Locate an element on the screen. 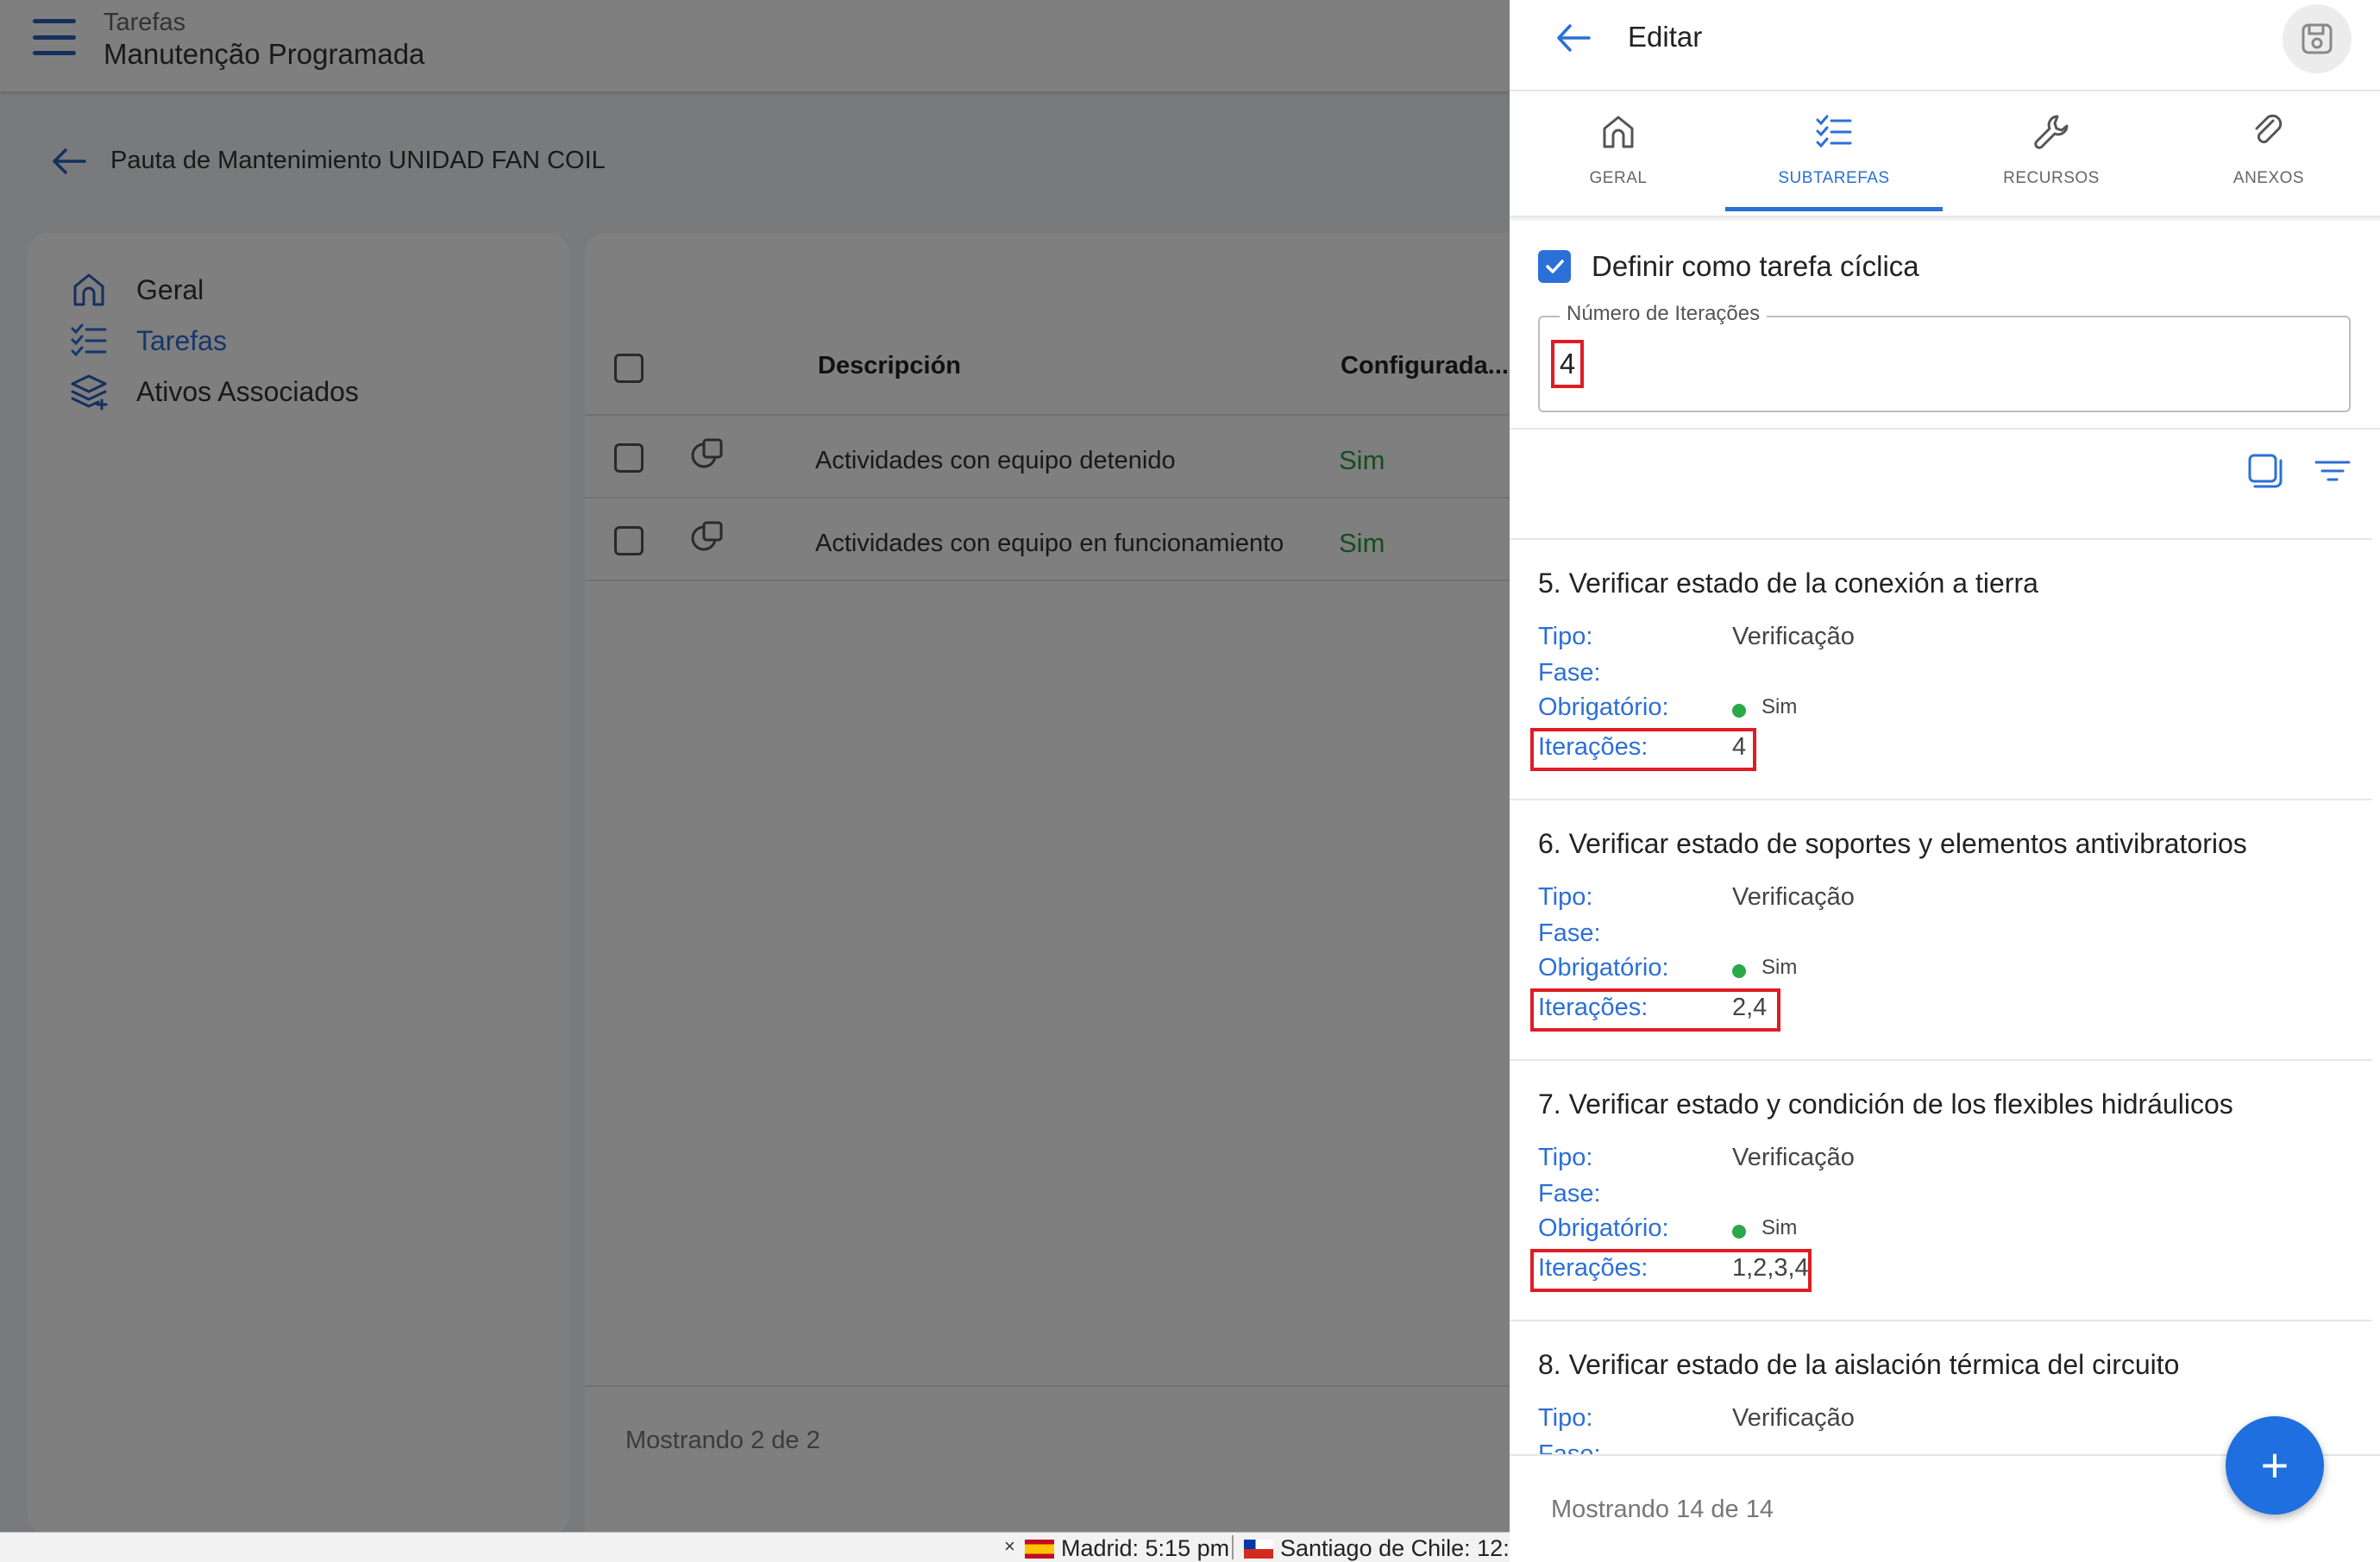 The height and width of the screenshot is (1562, 2380). paperclip-icon is located at coordinates (2269, 129).